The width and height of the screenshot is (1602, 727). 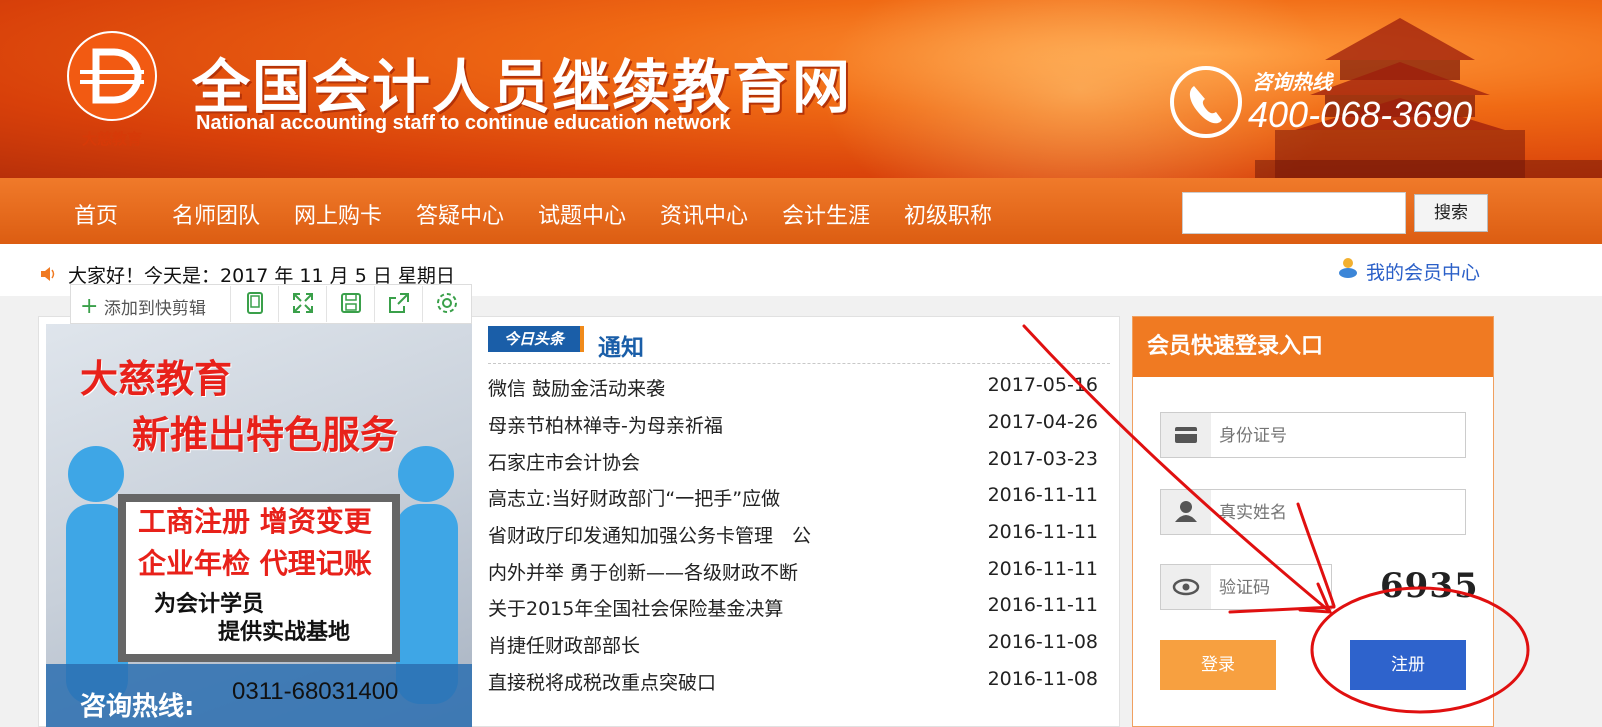 What do you see at coordinates (303, 303) in the screenshot?
I see `expand-icon` at bounding box center [303, 303].